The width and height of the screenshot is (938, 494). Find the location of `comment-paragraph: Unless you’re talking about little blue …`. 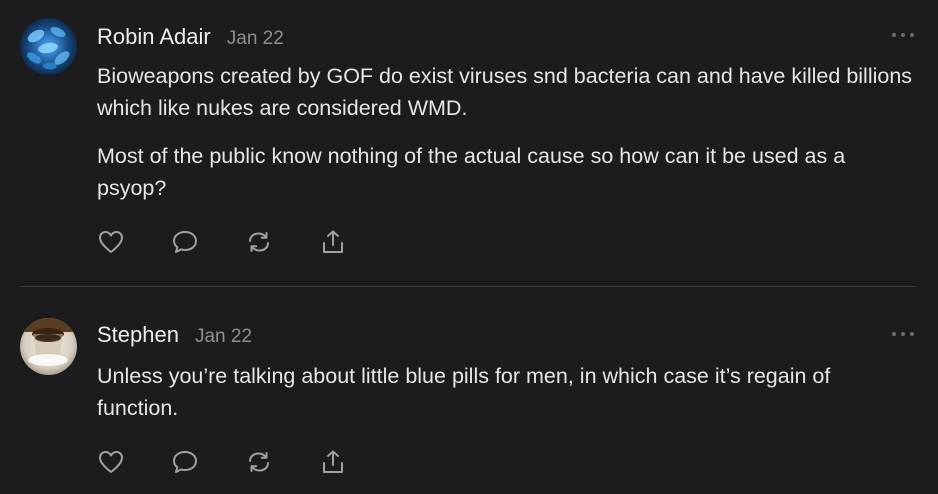

comment-paragraph: Unless you’re talking about little blue … is located at coordinates (464, 392).